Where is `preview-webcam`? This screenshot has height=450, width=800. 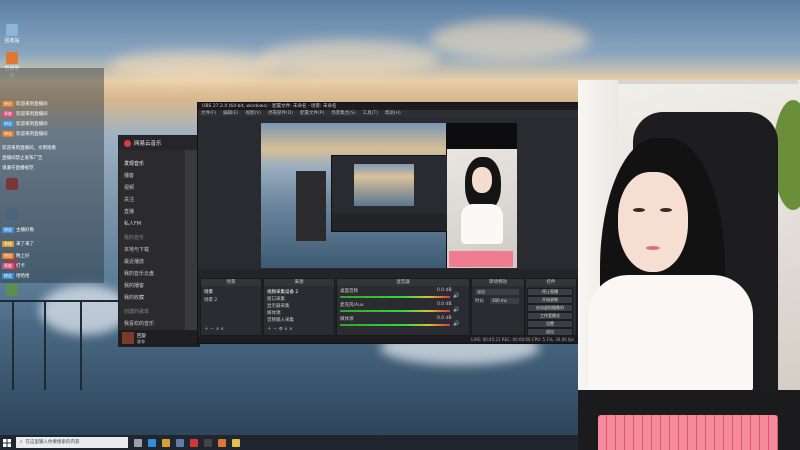 preview-webcam is located at coordinates (482, 208).